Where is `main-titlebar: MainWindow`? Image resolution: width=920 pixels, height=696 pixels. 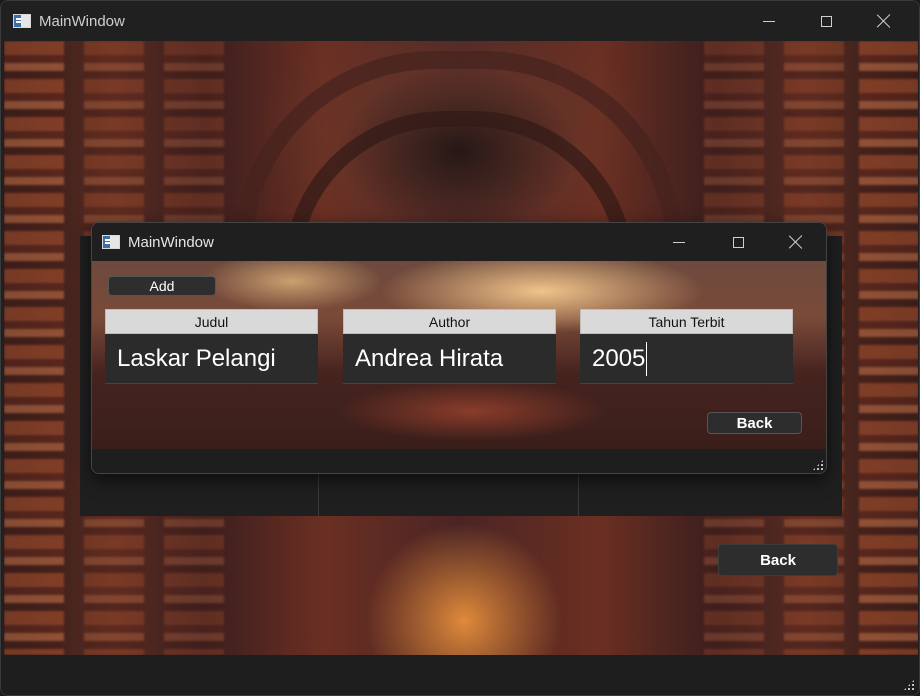 main-titlebar: MainWindow is located at coordinates (460, 21).